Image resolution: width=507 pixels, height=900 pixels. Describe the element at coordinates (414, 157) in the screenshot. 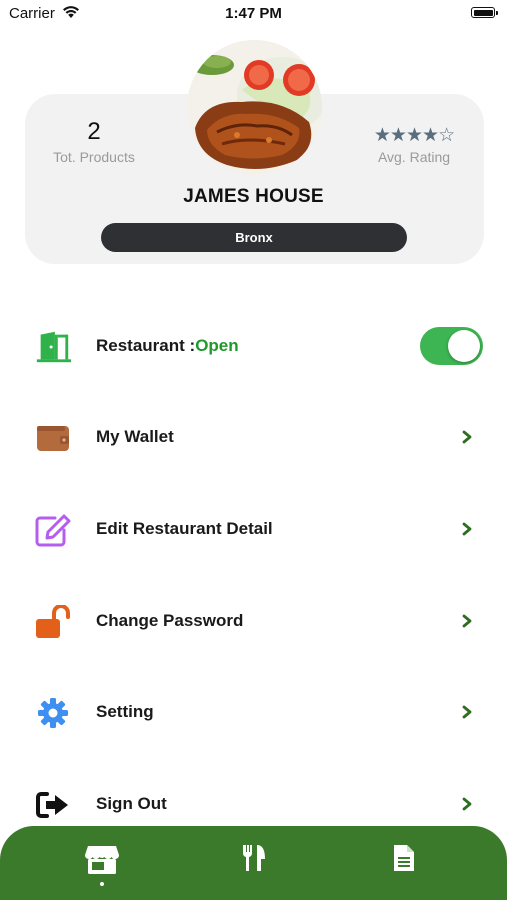

I see `avg-rating-label: Avg. Rating` at that location.